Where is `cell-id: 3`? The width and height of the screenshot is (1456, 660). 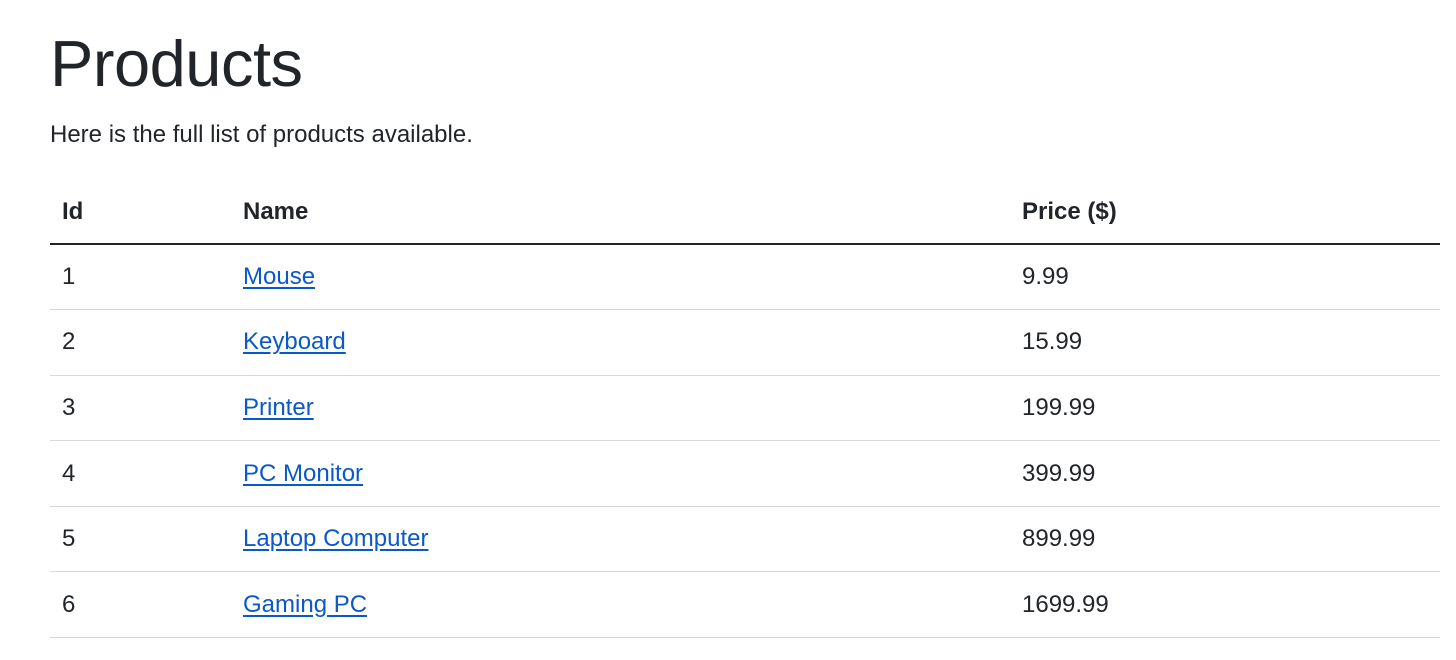 cell-id: 3 is located at coordinates (140, 408).